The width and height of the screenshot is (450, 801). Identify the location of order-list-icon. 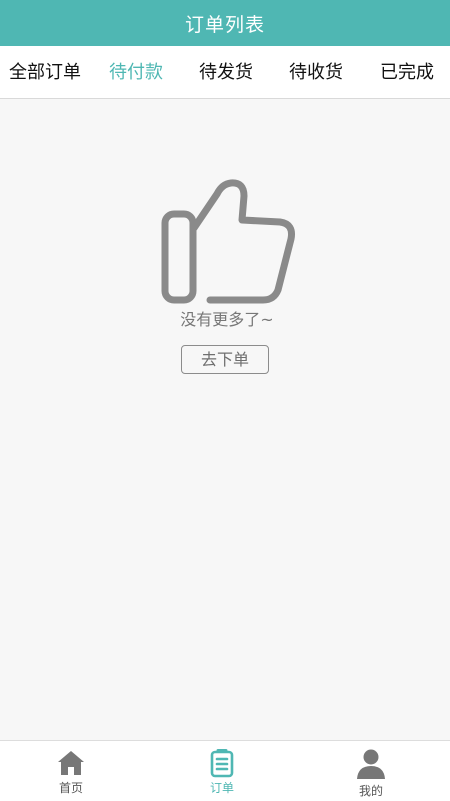
(222, 763).